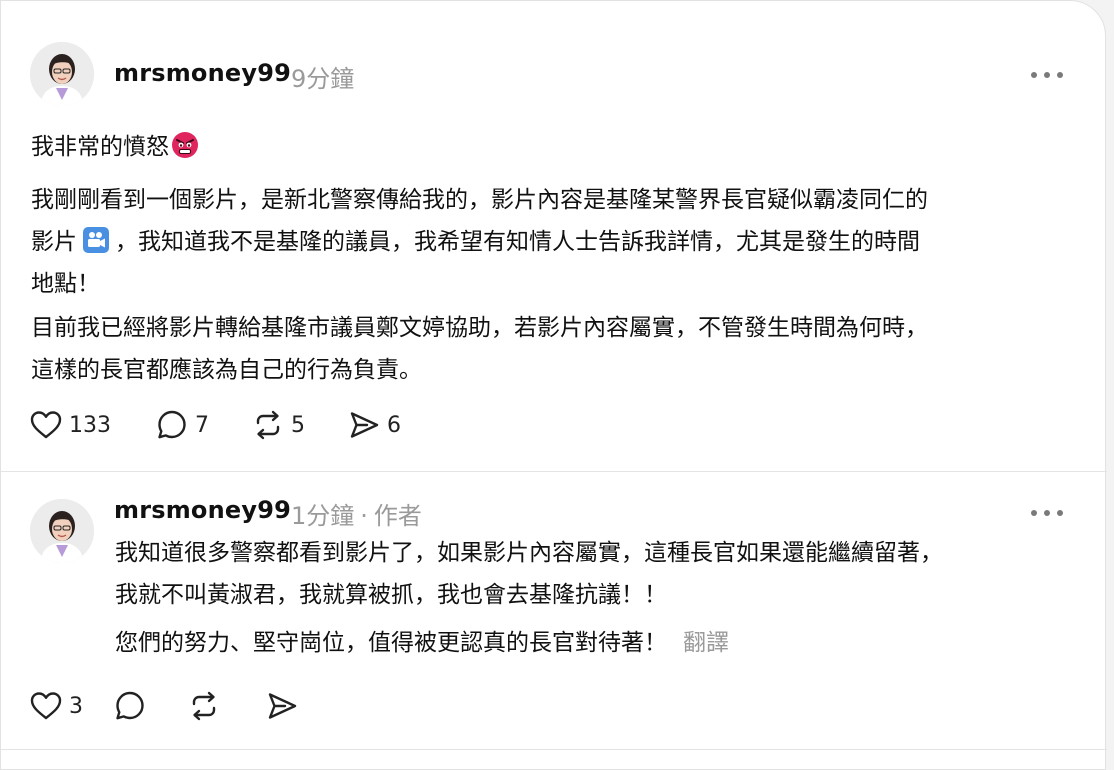 The height and width of the screenshot is (770, 1114). Describe the element at coordinates (322, 79) in the screenshot. I see `timestamp: 9分鐘` at that location.